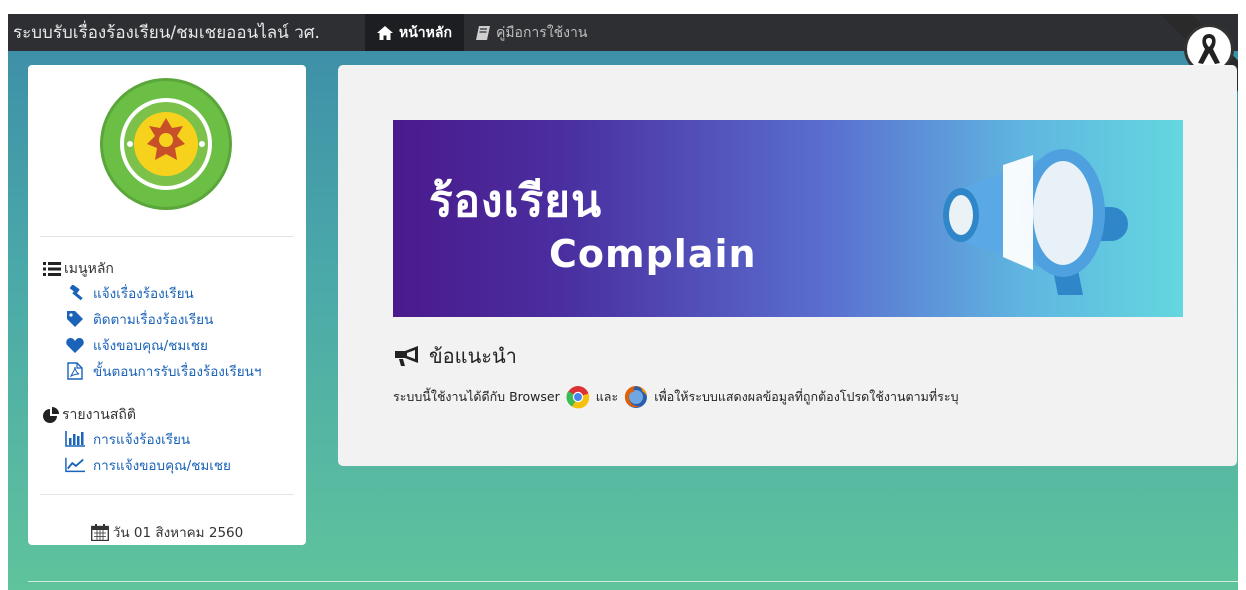  What do you see at coordinates (76, 293) in the screenshot?
I see `gavel-icon` at bounding box center [76, 293].